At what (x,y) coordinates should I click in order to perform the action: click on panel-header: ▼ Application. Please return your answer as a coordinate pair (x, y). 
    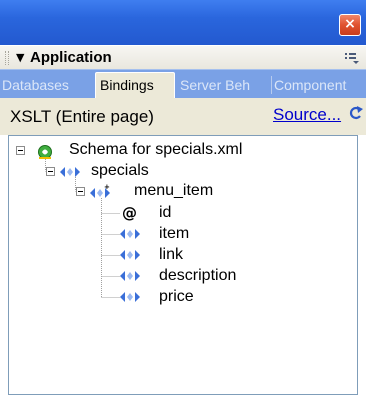
    Looking at the image, I should click on (183, 57).